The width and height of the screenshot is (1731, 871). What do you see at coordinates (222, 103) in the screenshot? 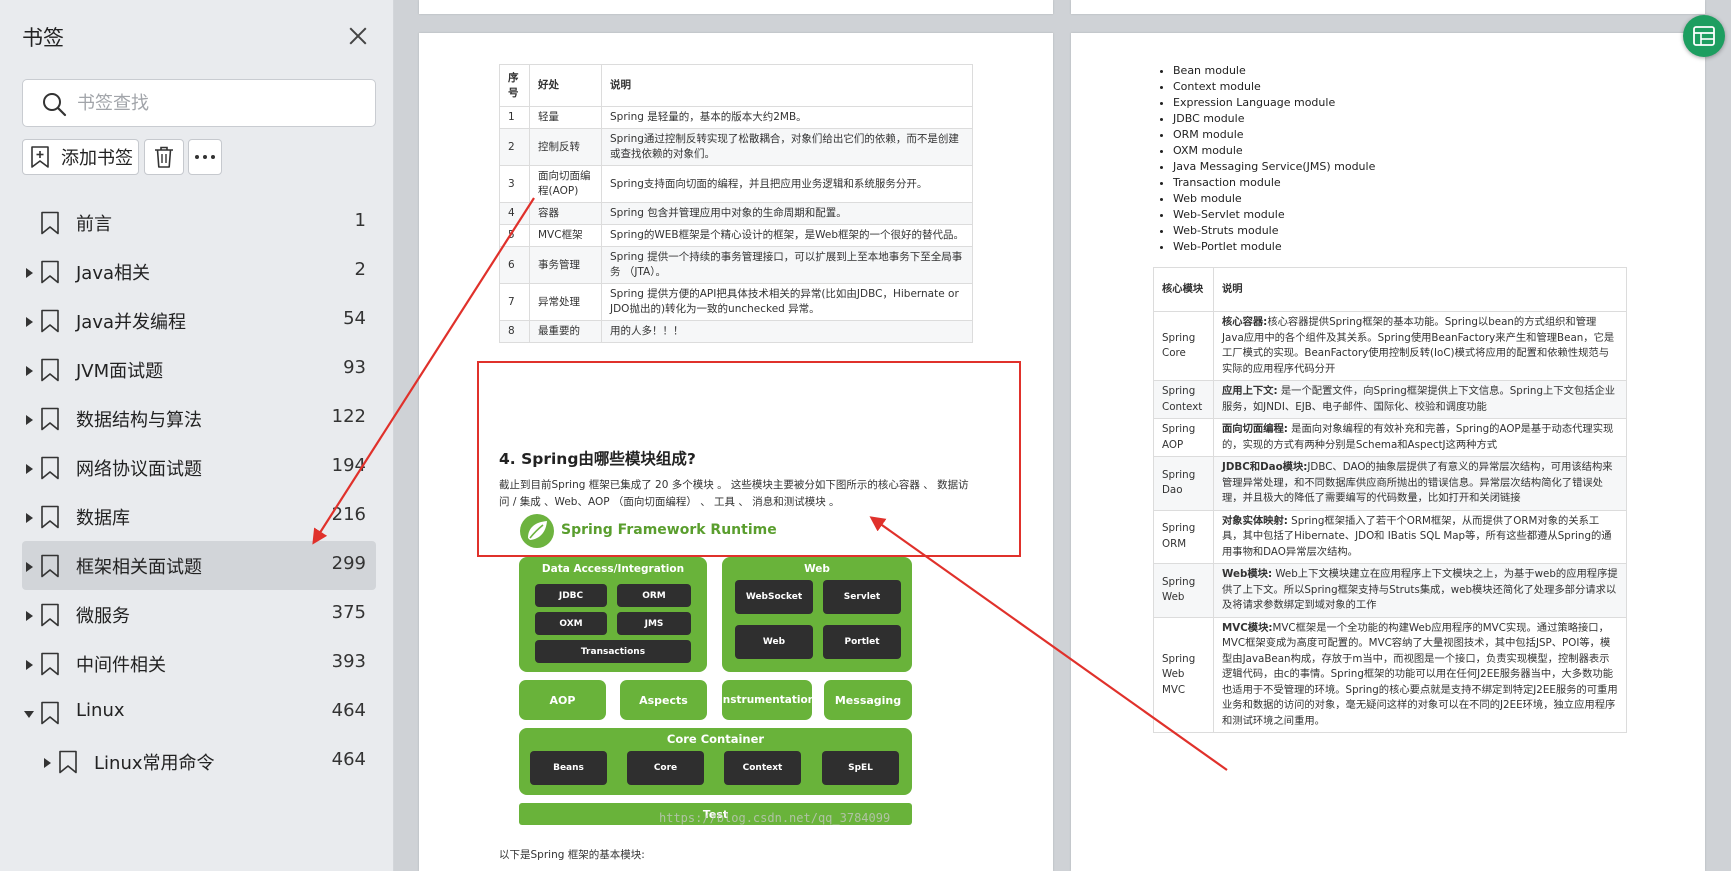
I see `bookmark-search-input` at bounding box center [222, 103].